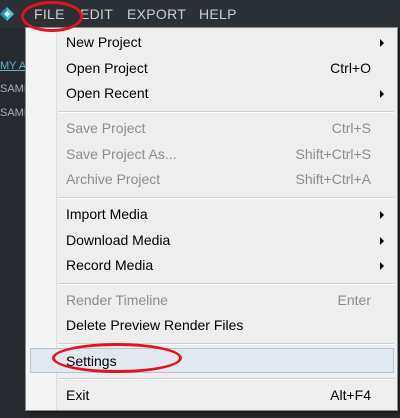 This screenshot has height=418, width=400. What do you see at coordinates (354, 300) in the screenshot?
I see `menu-item-shortcut: Enter` at bounding box center [354, 300].